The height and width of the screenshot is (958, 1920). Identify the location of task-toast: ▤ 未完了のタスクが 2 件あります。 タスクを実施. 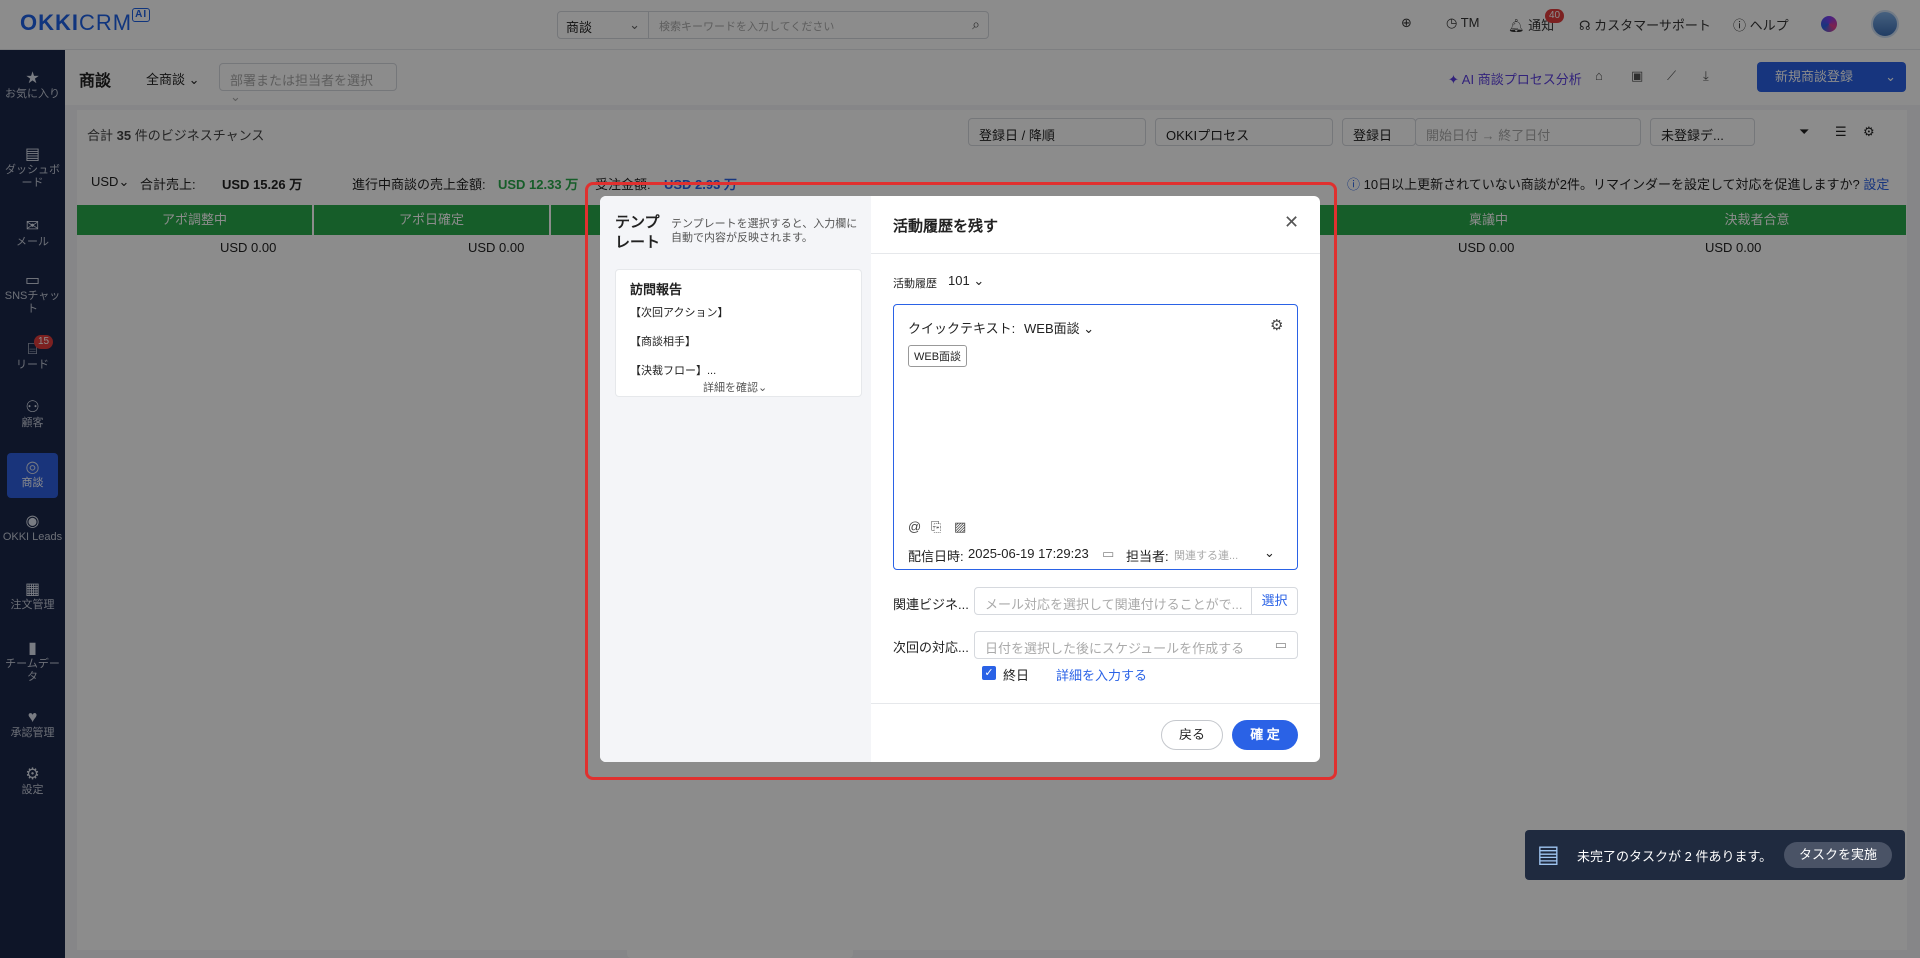
(1715, 855).